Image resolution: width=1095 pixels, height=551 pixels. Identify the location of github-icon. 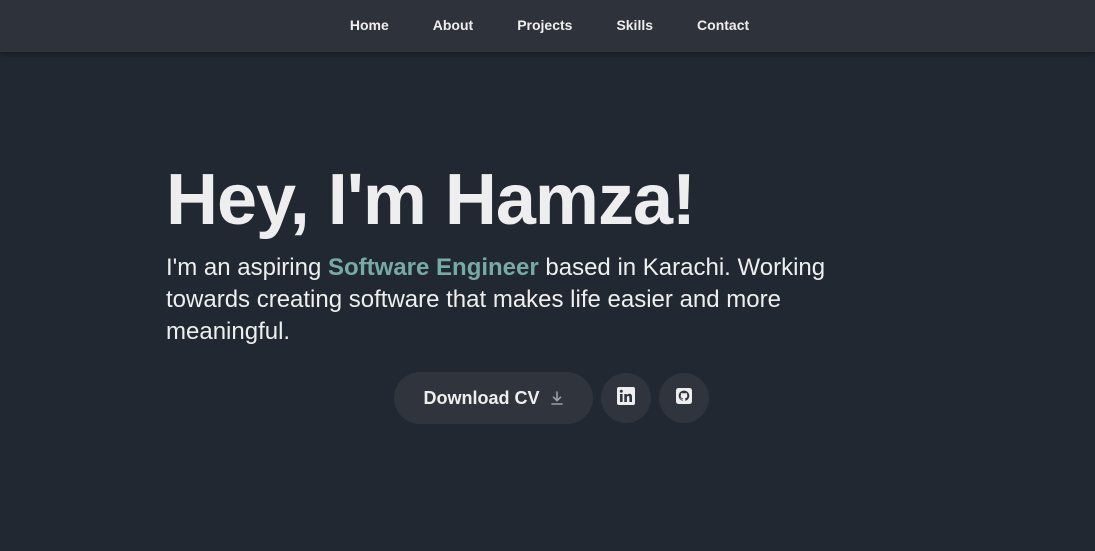
(684, 398).